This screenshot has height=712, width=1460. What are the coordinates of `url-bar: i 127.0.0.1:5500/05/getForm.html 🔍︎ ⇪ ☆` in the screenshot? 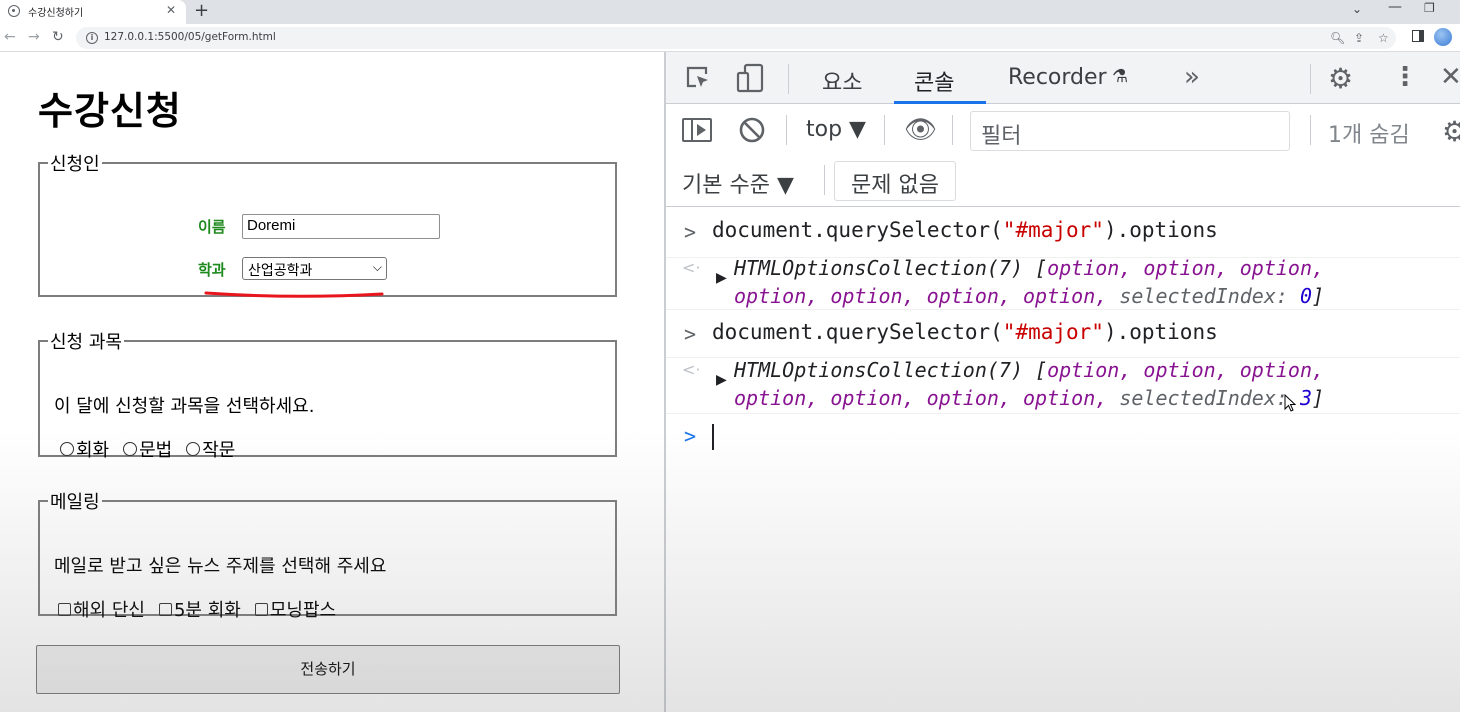 It's located at (736, 38).